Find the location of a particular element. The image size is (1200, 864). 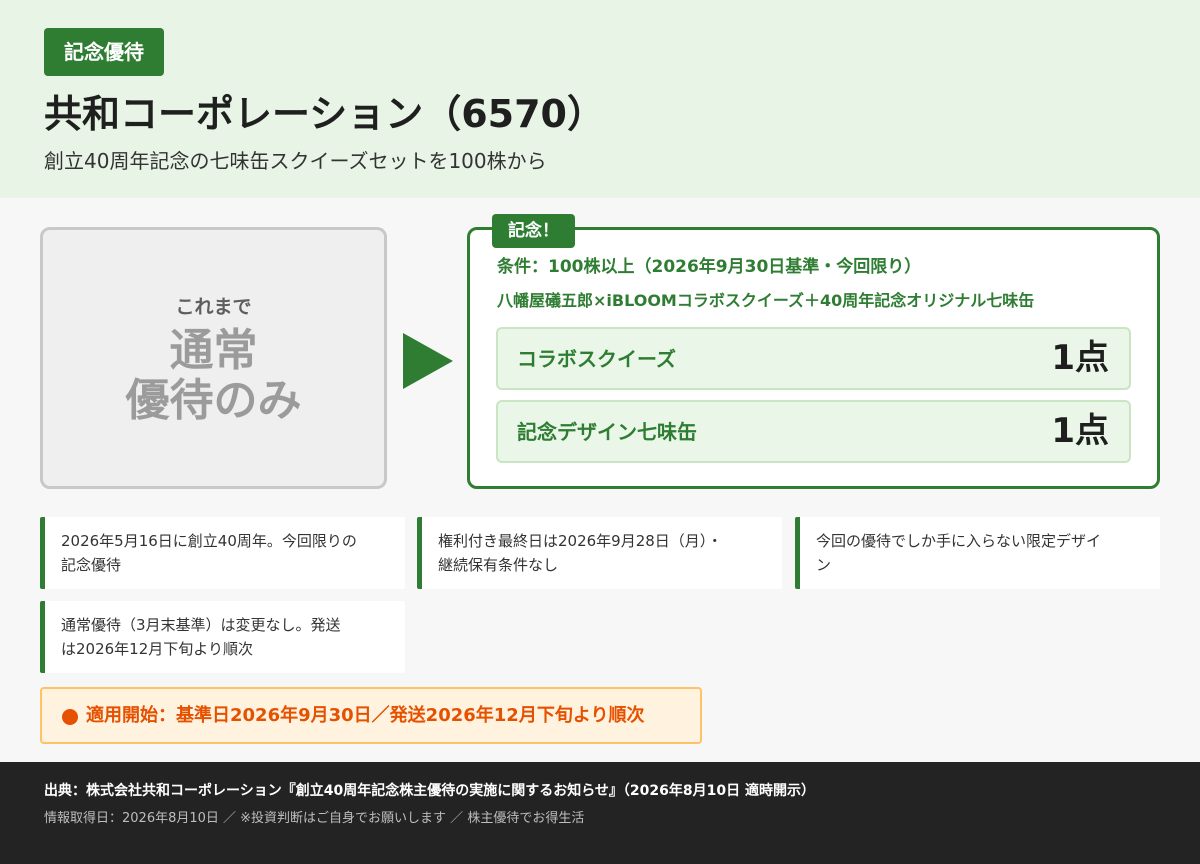

note-card: 今回の優待でしか手に入らない限定デザイ ン is located at coordinates (977, 553).